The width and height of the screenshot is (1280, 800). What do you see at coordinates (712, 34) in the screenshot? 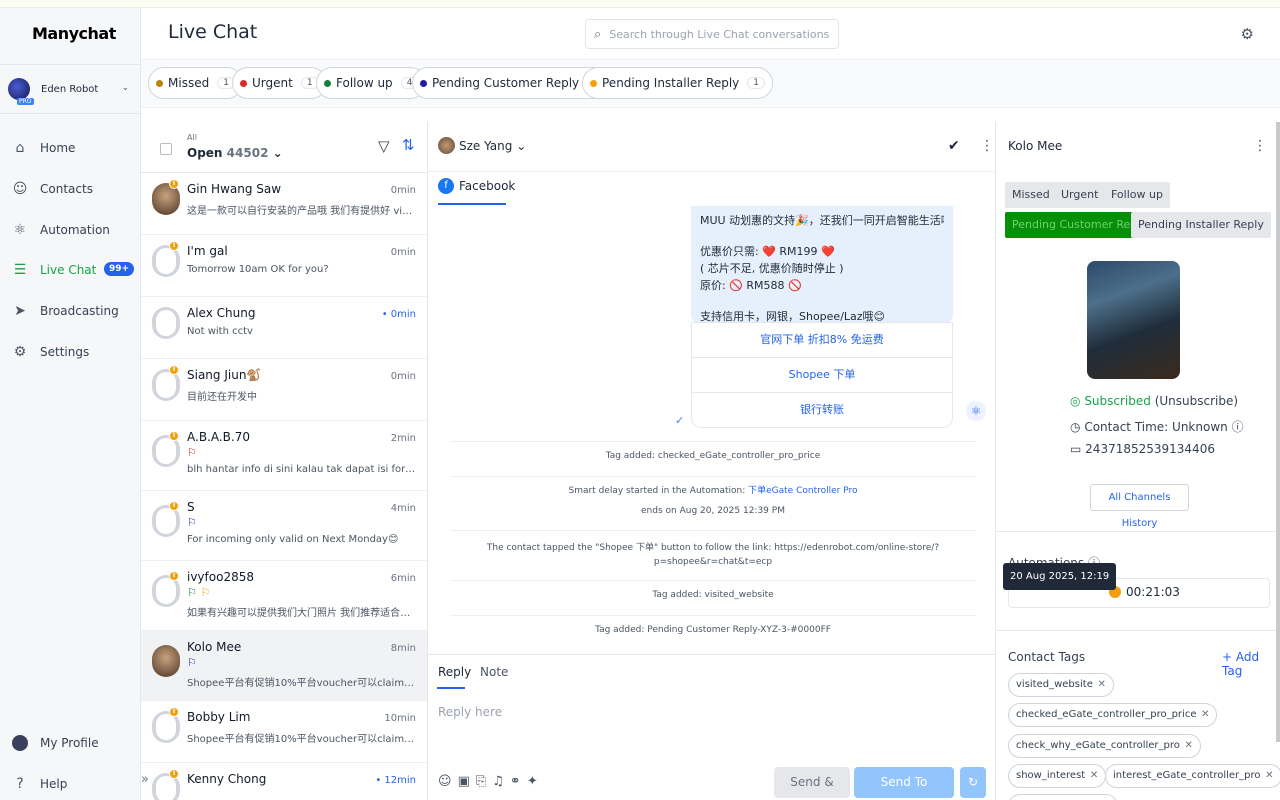
I see `search-input: ⌕ Search through Live Chat conversations` at bounding box center [712, 34].